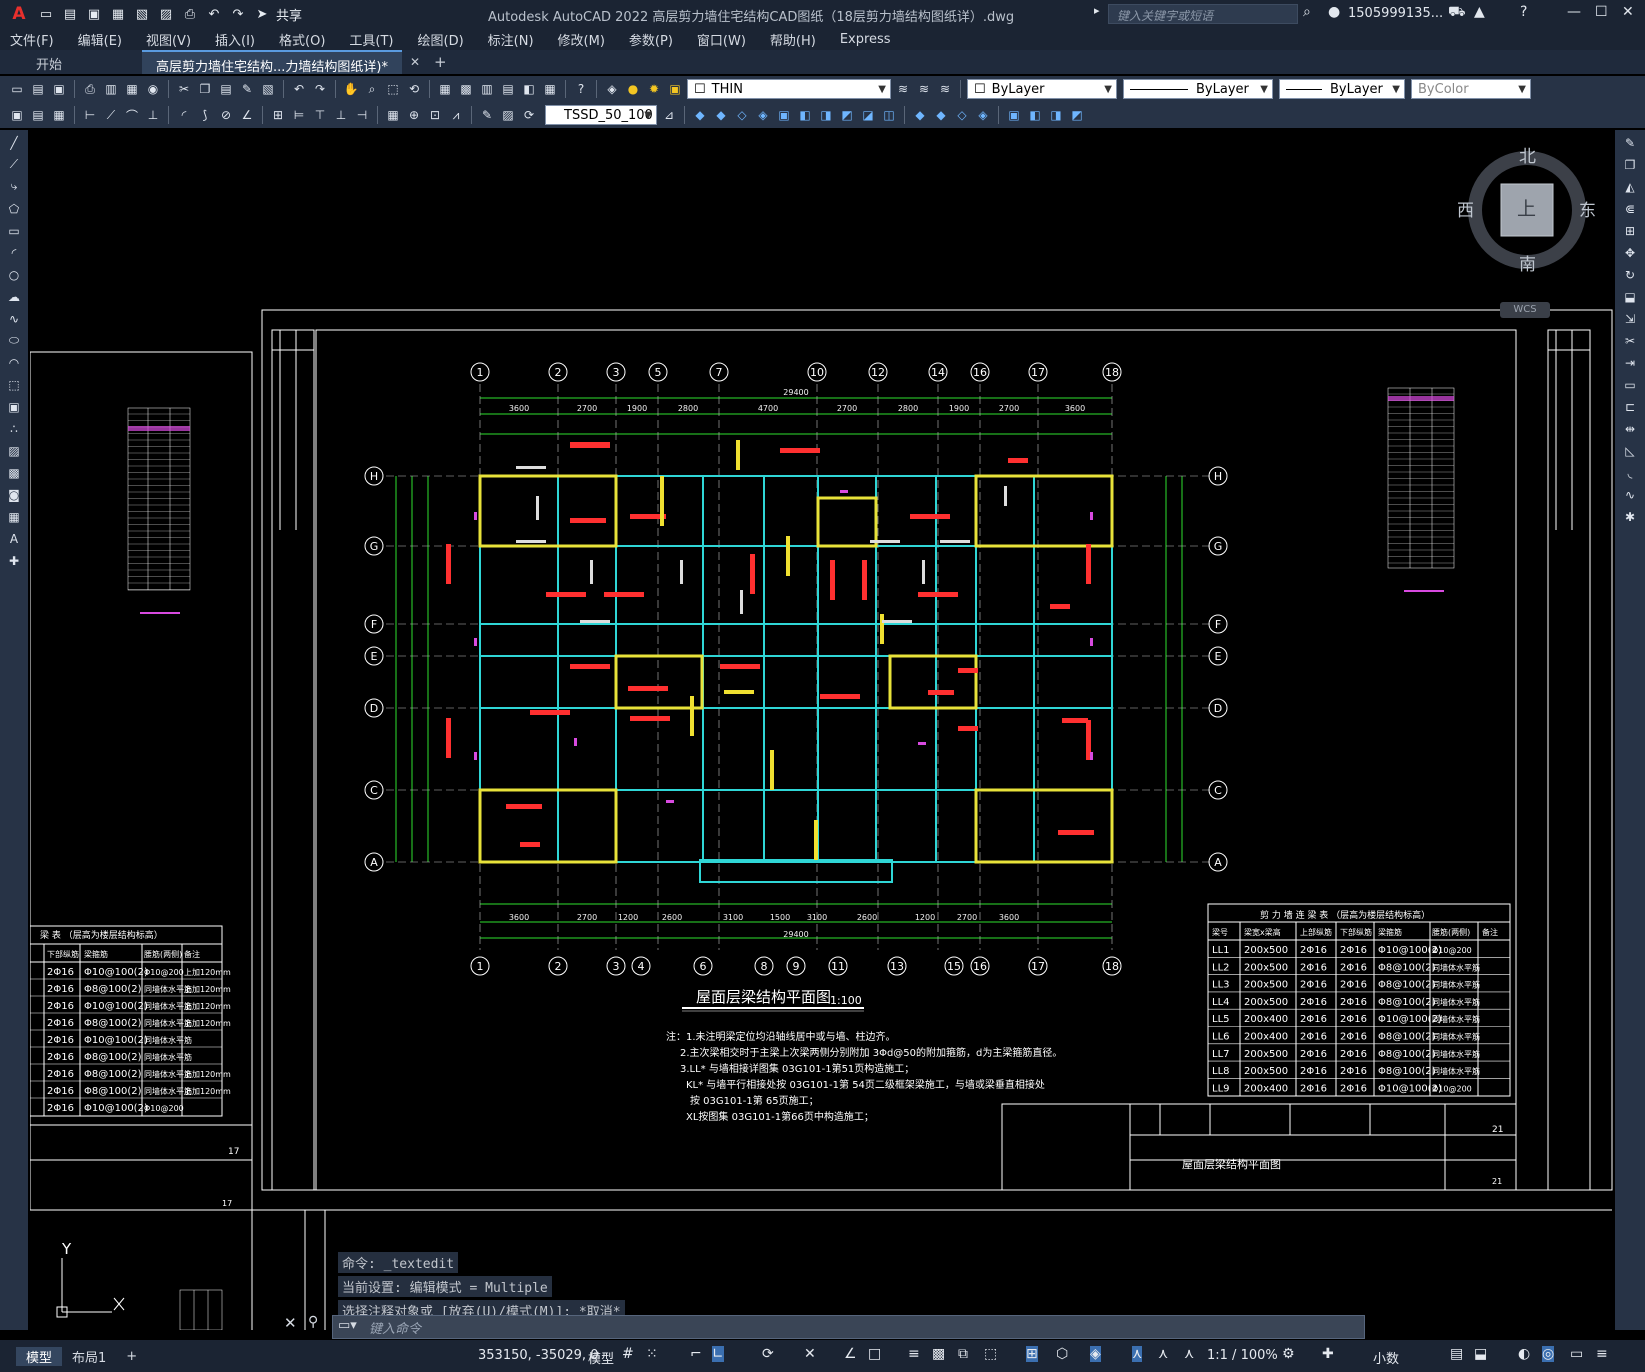 The width and height of the screenshot is (1645, 1372). What do you see at coordinates (1097, 10) in the screenshot?
I see `expand-icon: ▸` at bounding box center [1097, 10].